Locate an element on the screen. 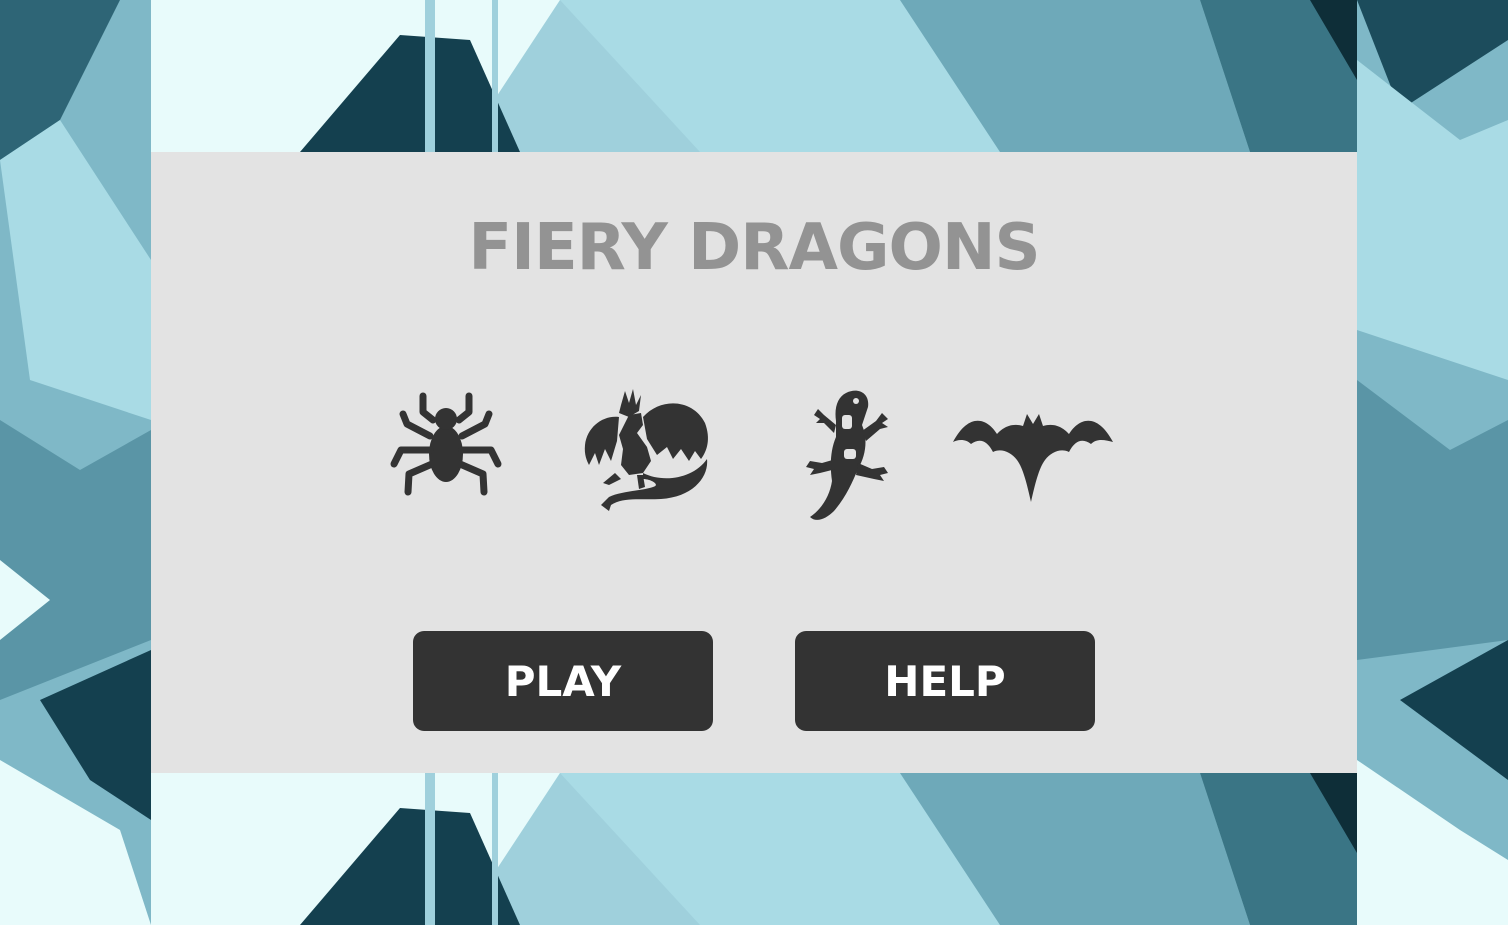 The height and width of the screenshot is (925, 1508). spider-icon is located at coordinates (446, 444).